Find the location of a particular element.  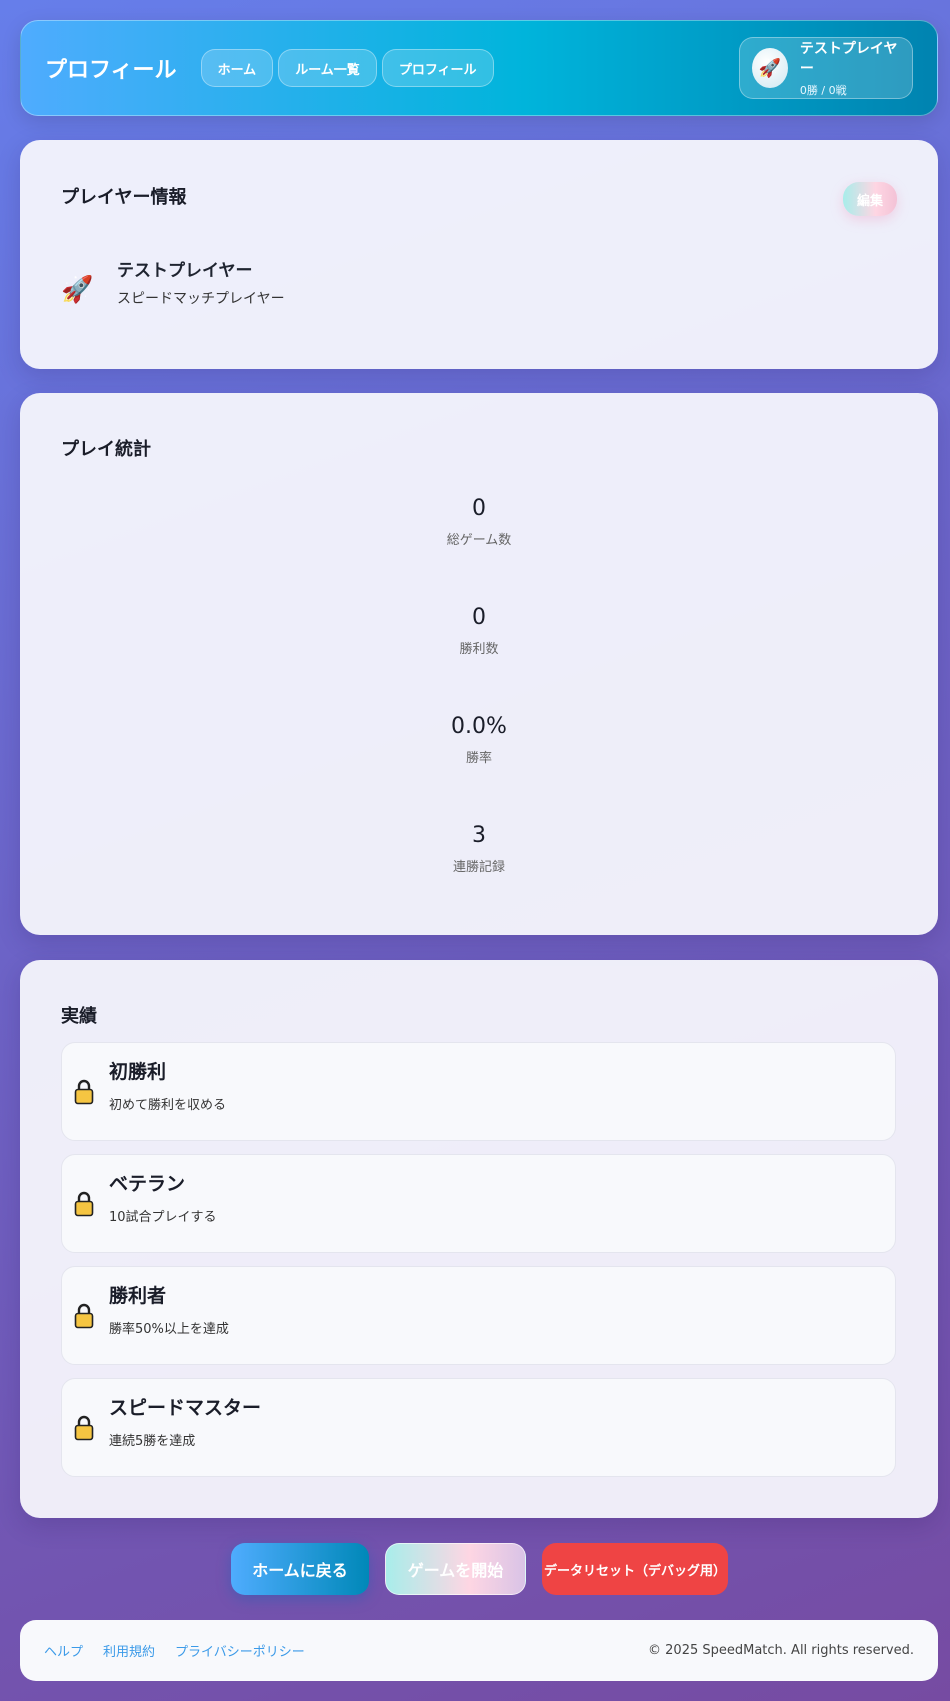

achievement-desc: 10試合プレイする is located at coordinates (163, 1217).